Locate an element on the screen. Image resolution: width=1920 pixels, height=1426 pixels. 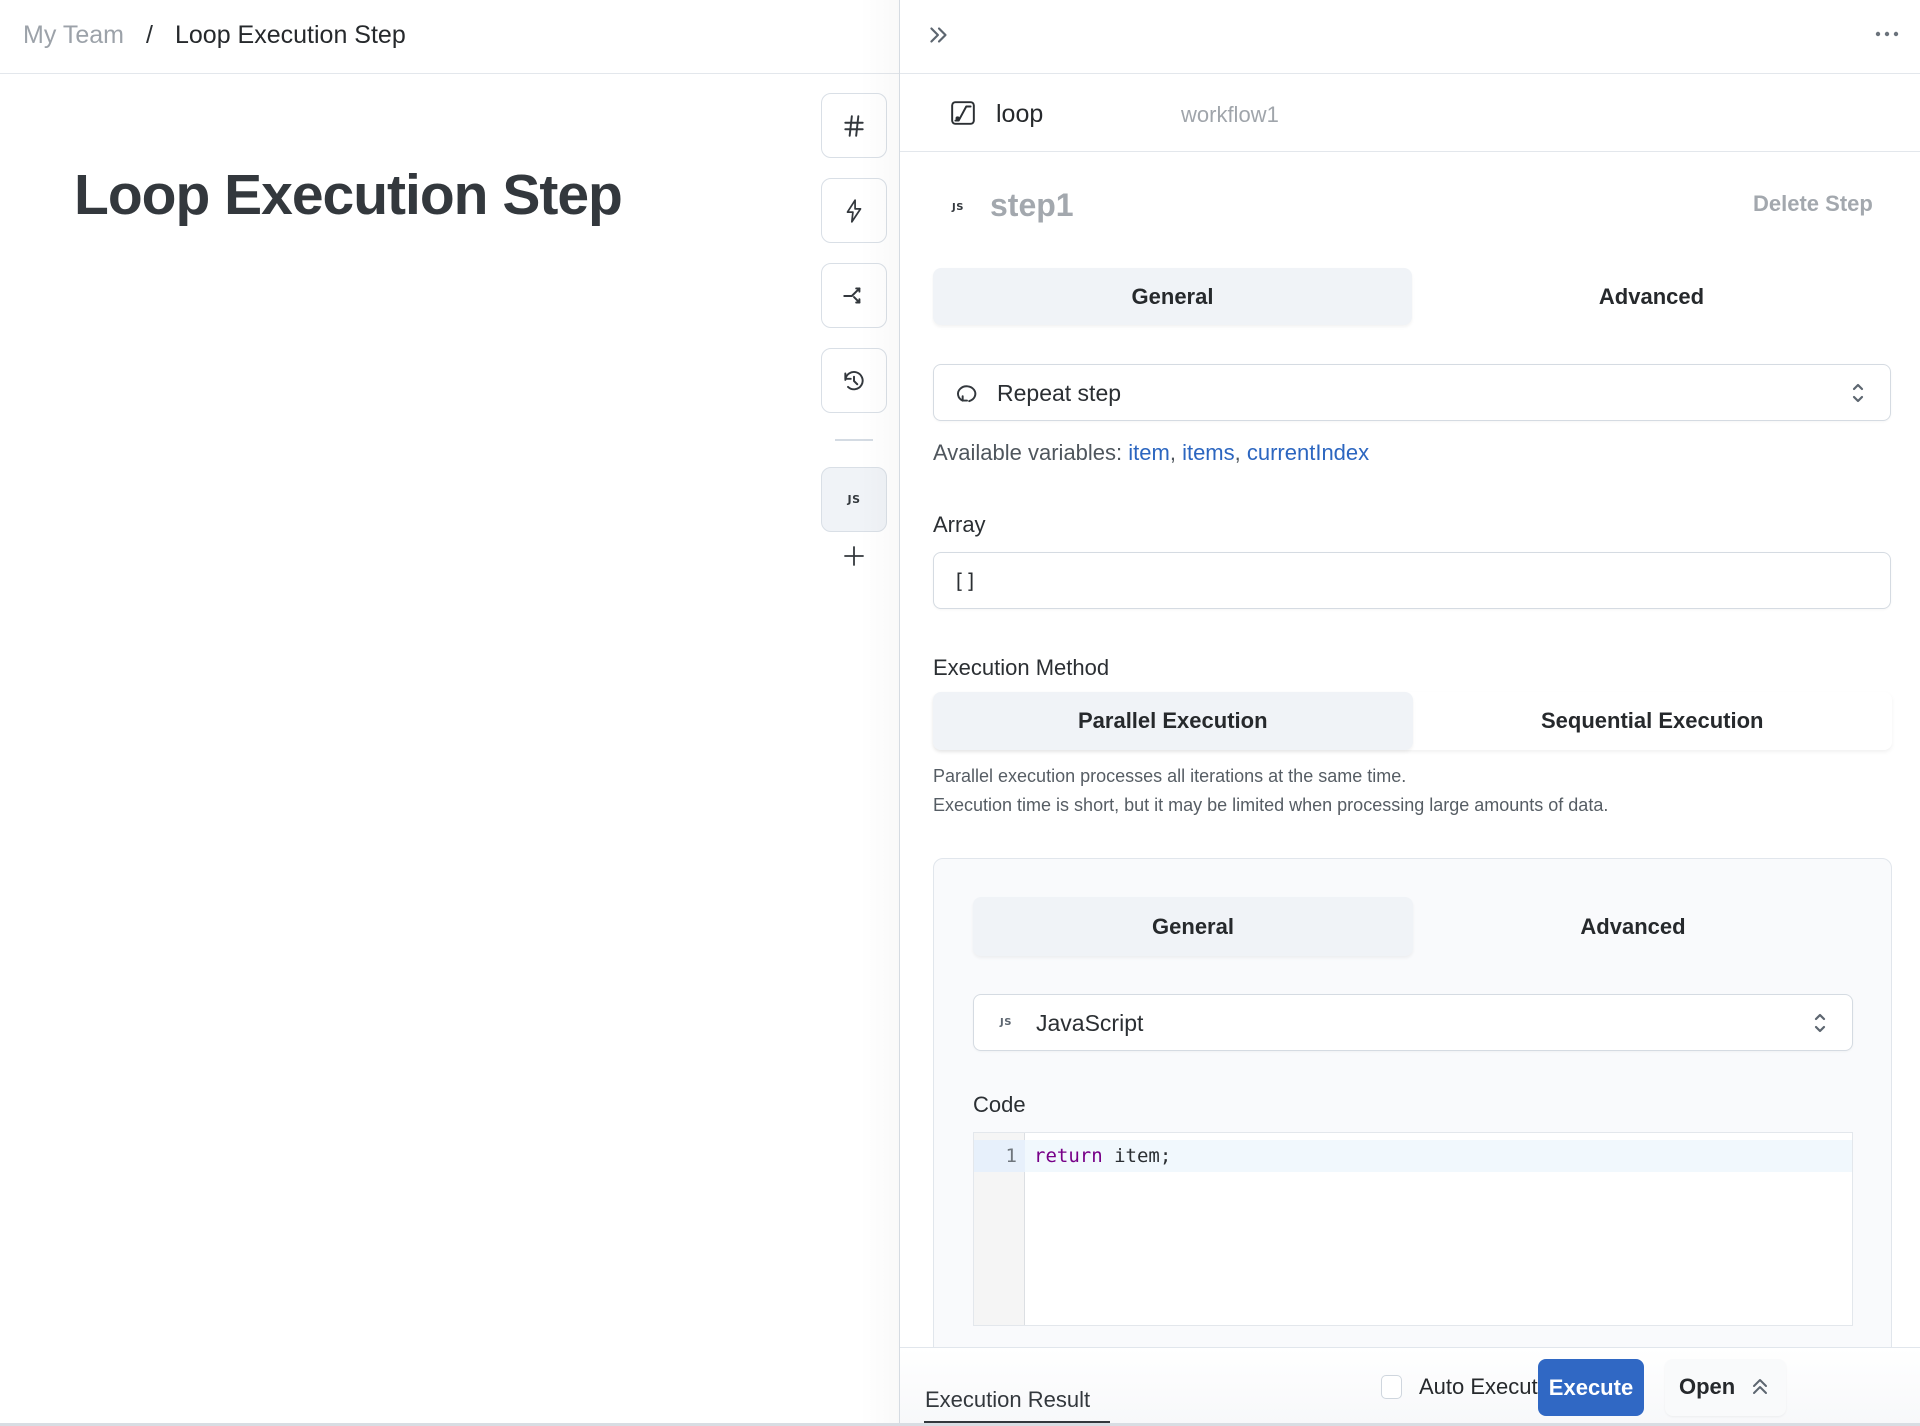
variable-link: currentIndex is located at coordinates (1308, 452).